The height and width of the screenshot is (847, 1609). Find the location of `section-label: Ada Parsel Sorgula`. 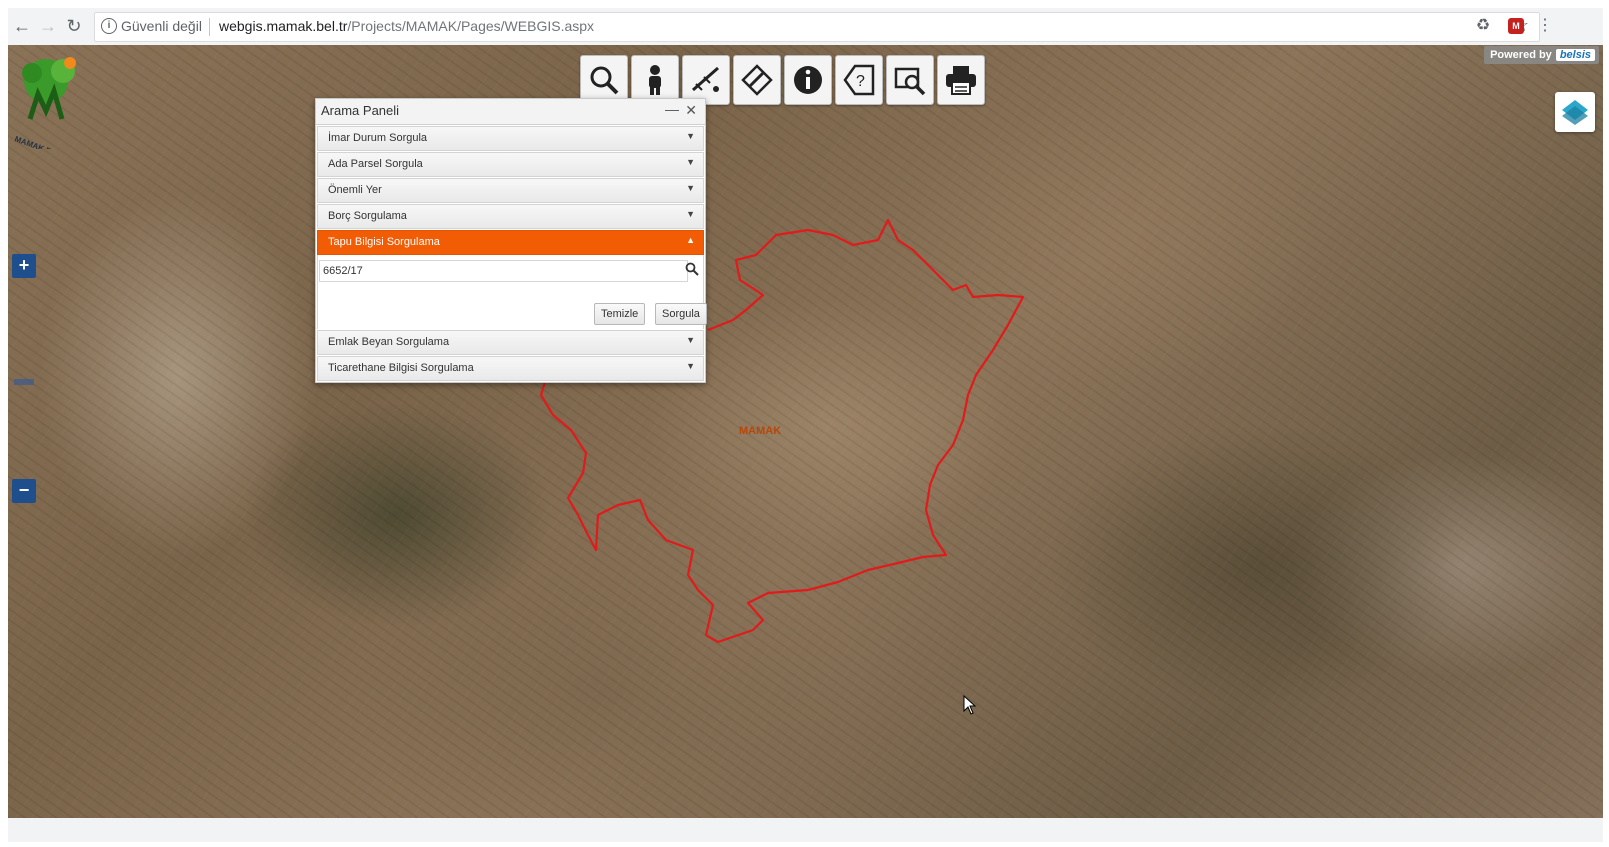

section-label: Ada Parsel Sorgula is located at coordinates (375, 164).